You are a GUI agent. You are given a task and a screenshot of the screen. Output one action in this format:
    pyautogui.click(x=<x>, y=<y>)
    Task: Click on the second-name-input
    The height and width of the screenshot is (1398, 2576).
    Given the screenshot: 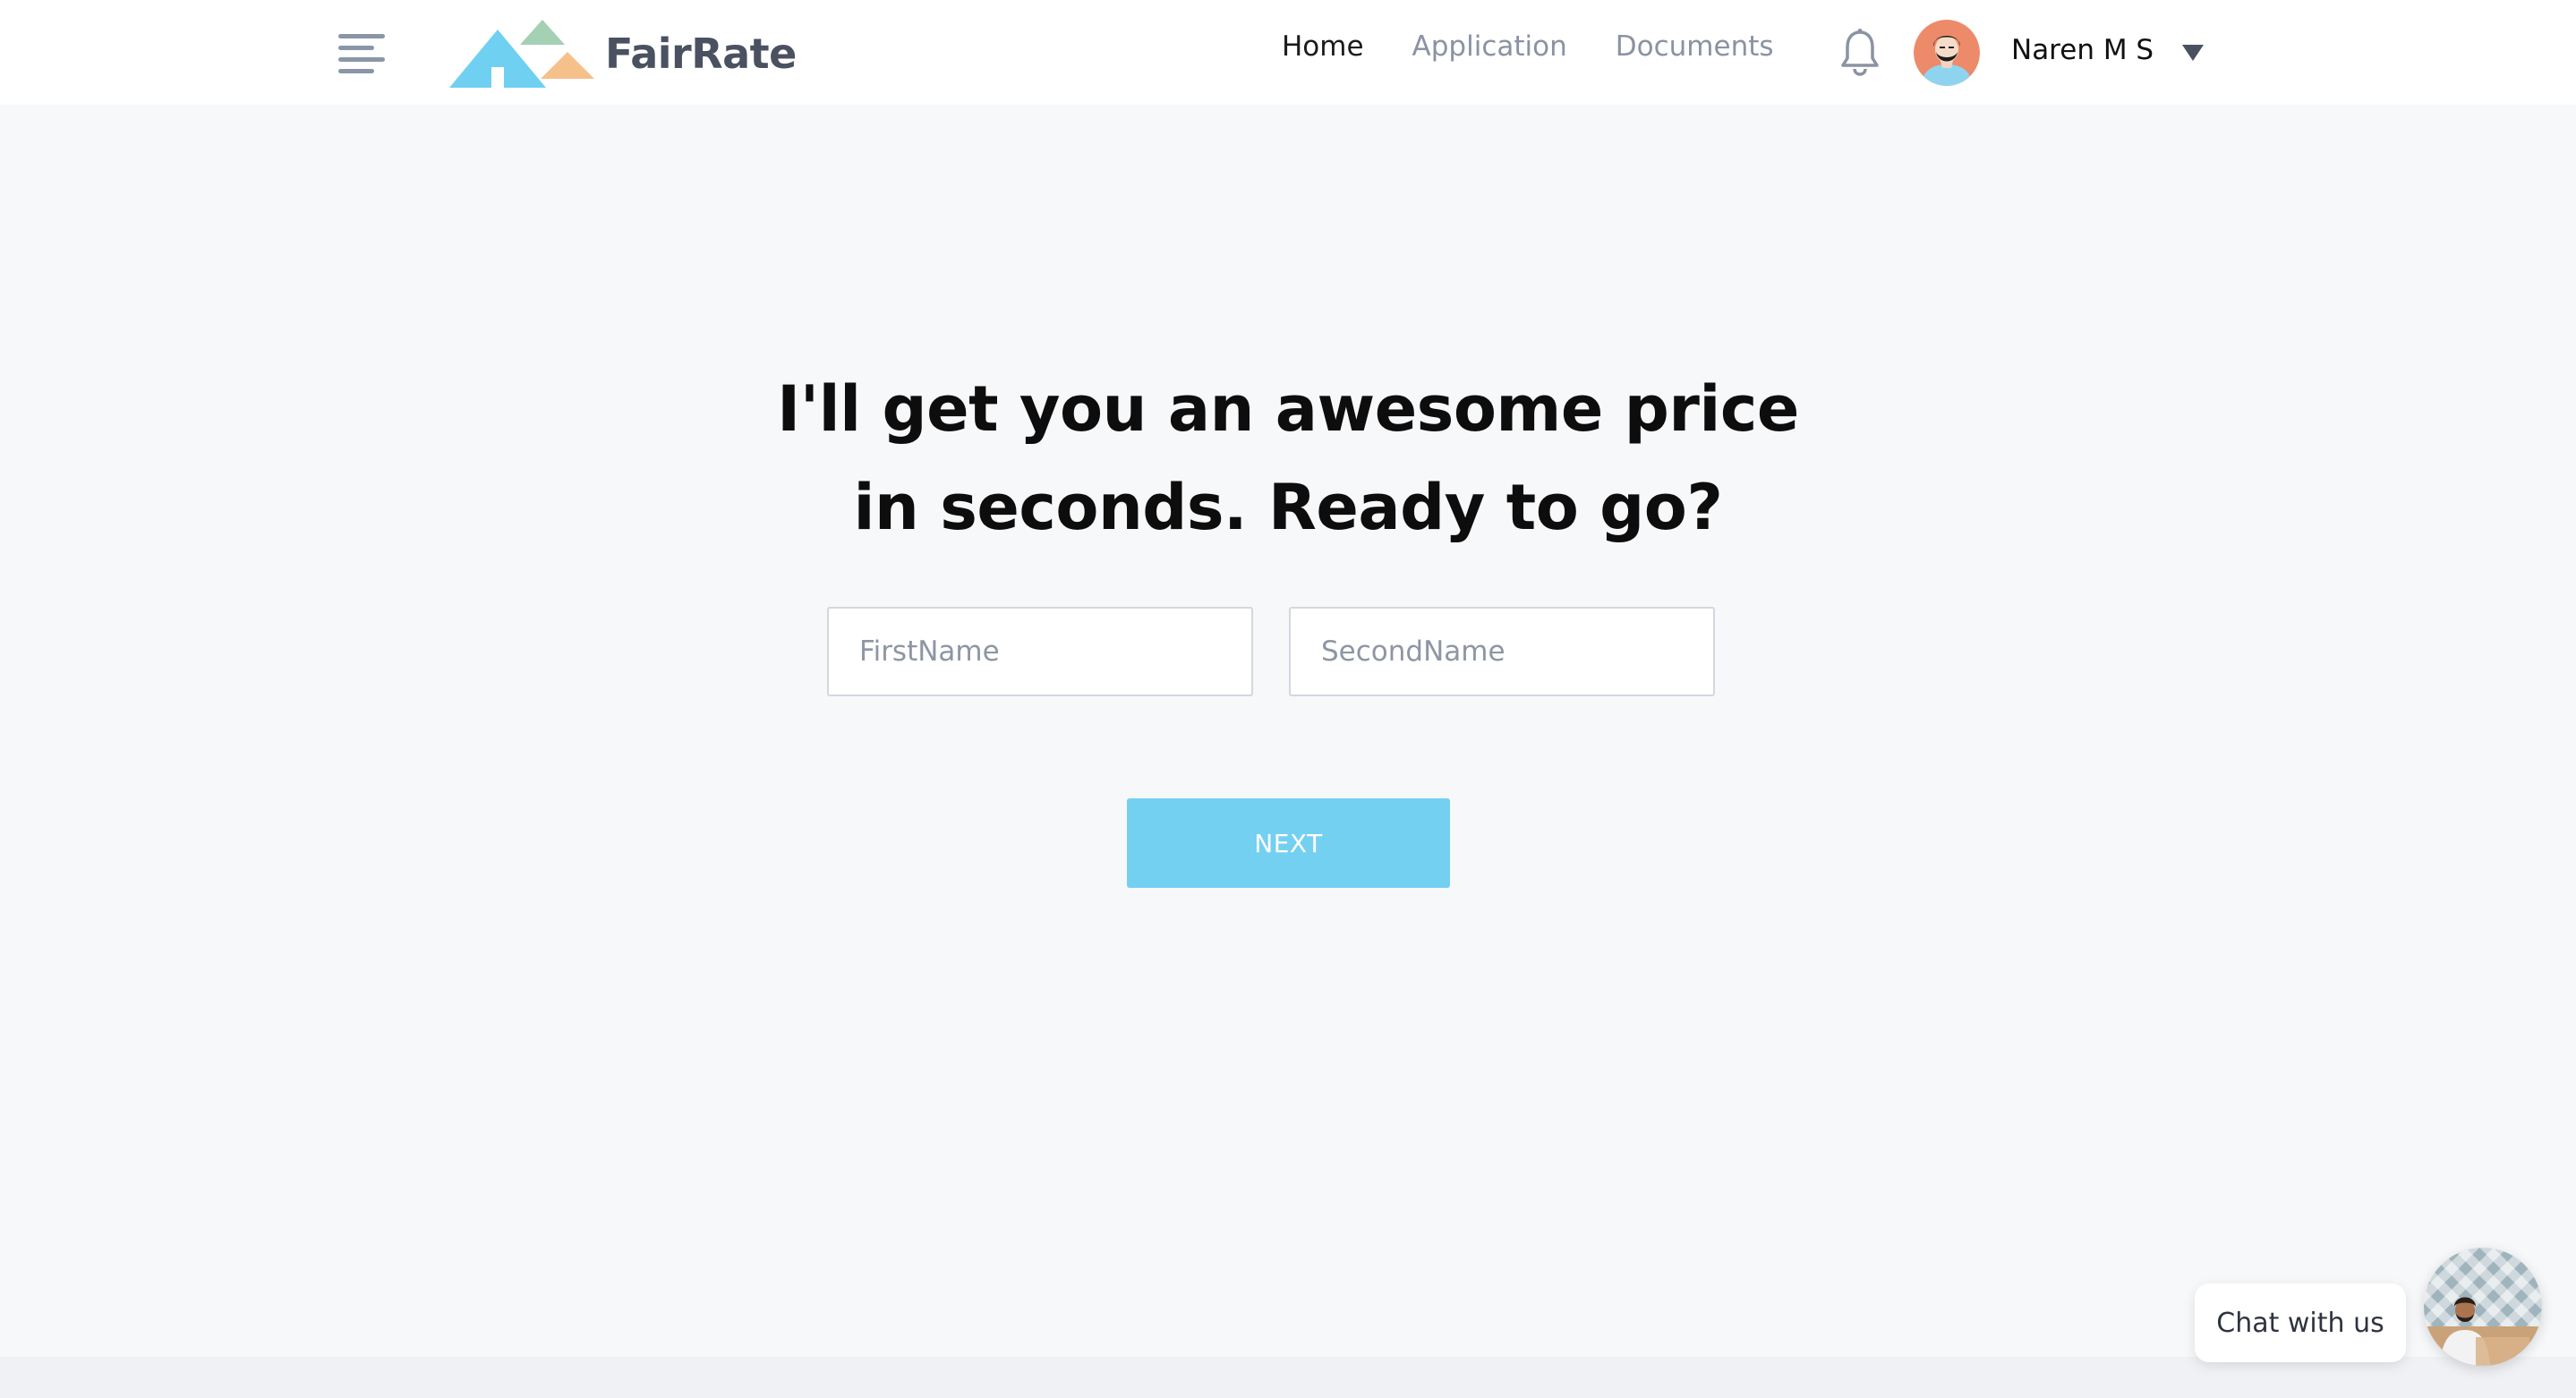 What is the action you would take?
    pyautogui.click(x=1502, y=651)
    